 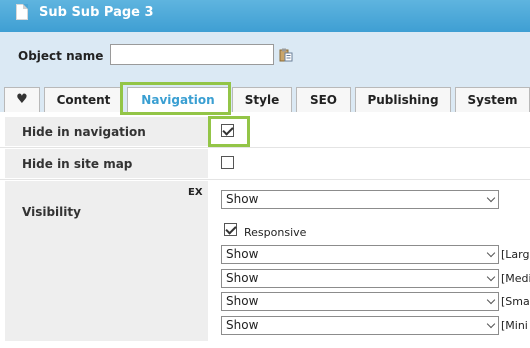 I want to click on label-cell-sitemap: Hide in site map, so click(x=106, y=163).